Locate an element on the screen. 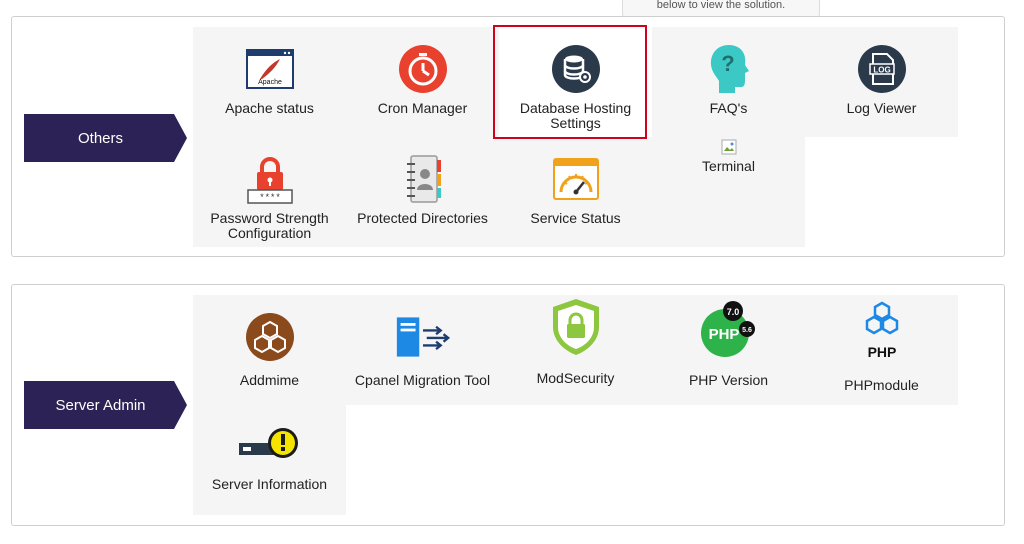 The height and width of the screenshot is (544, 1024). tile-cron-manager: Cron Manager is located at coordinates (422, 82).